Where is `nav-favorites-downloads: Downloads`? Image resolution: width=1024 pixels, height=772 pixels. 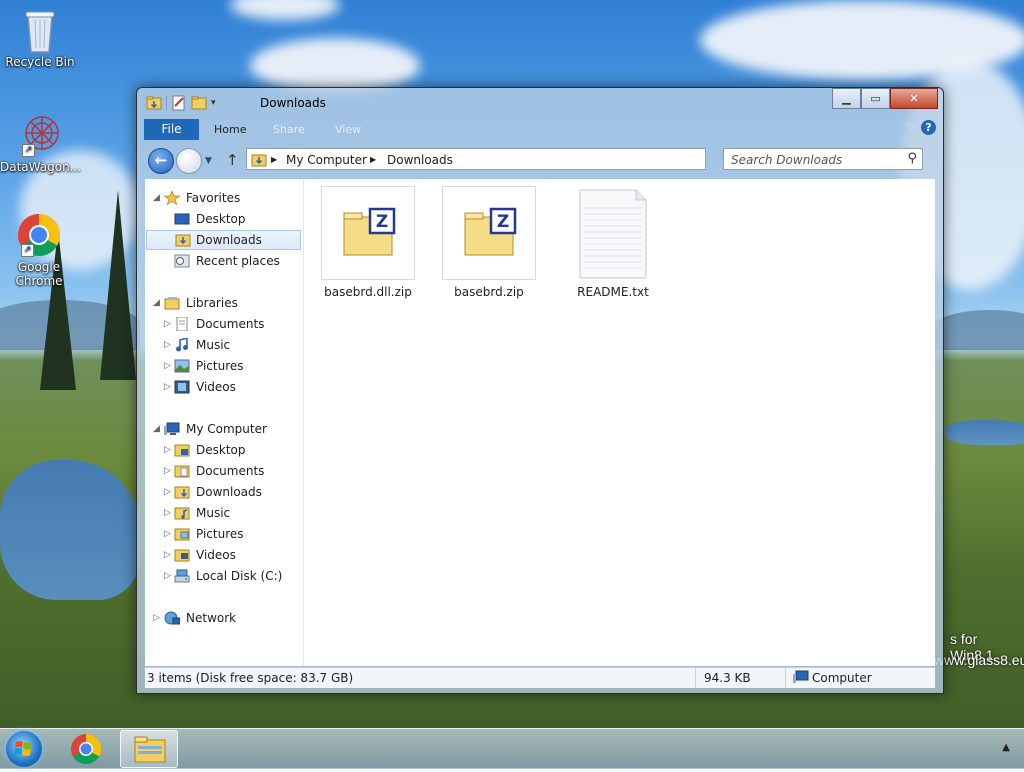 nav-favorites-downloads: Downloads is located at coordinates (223, 240).